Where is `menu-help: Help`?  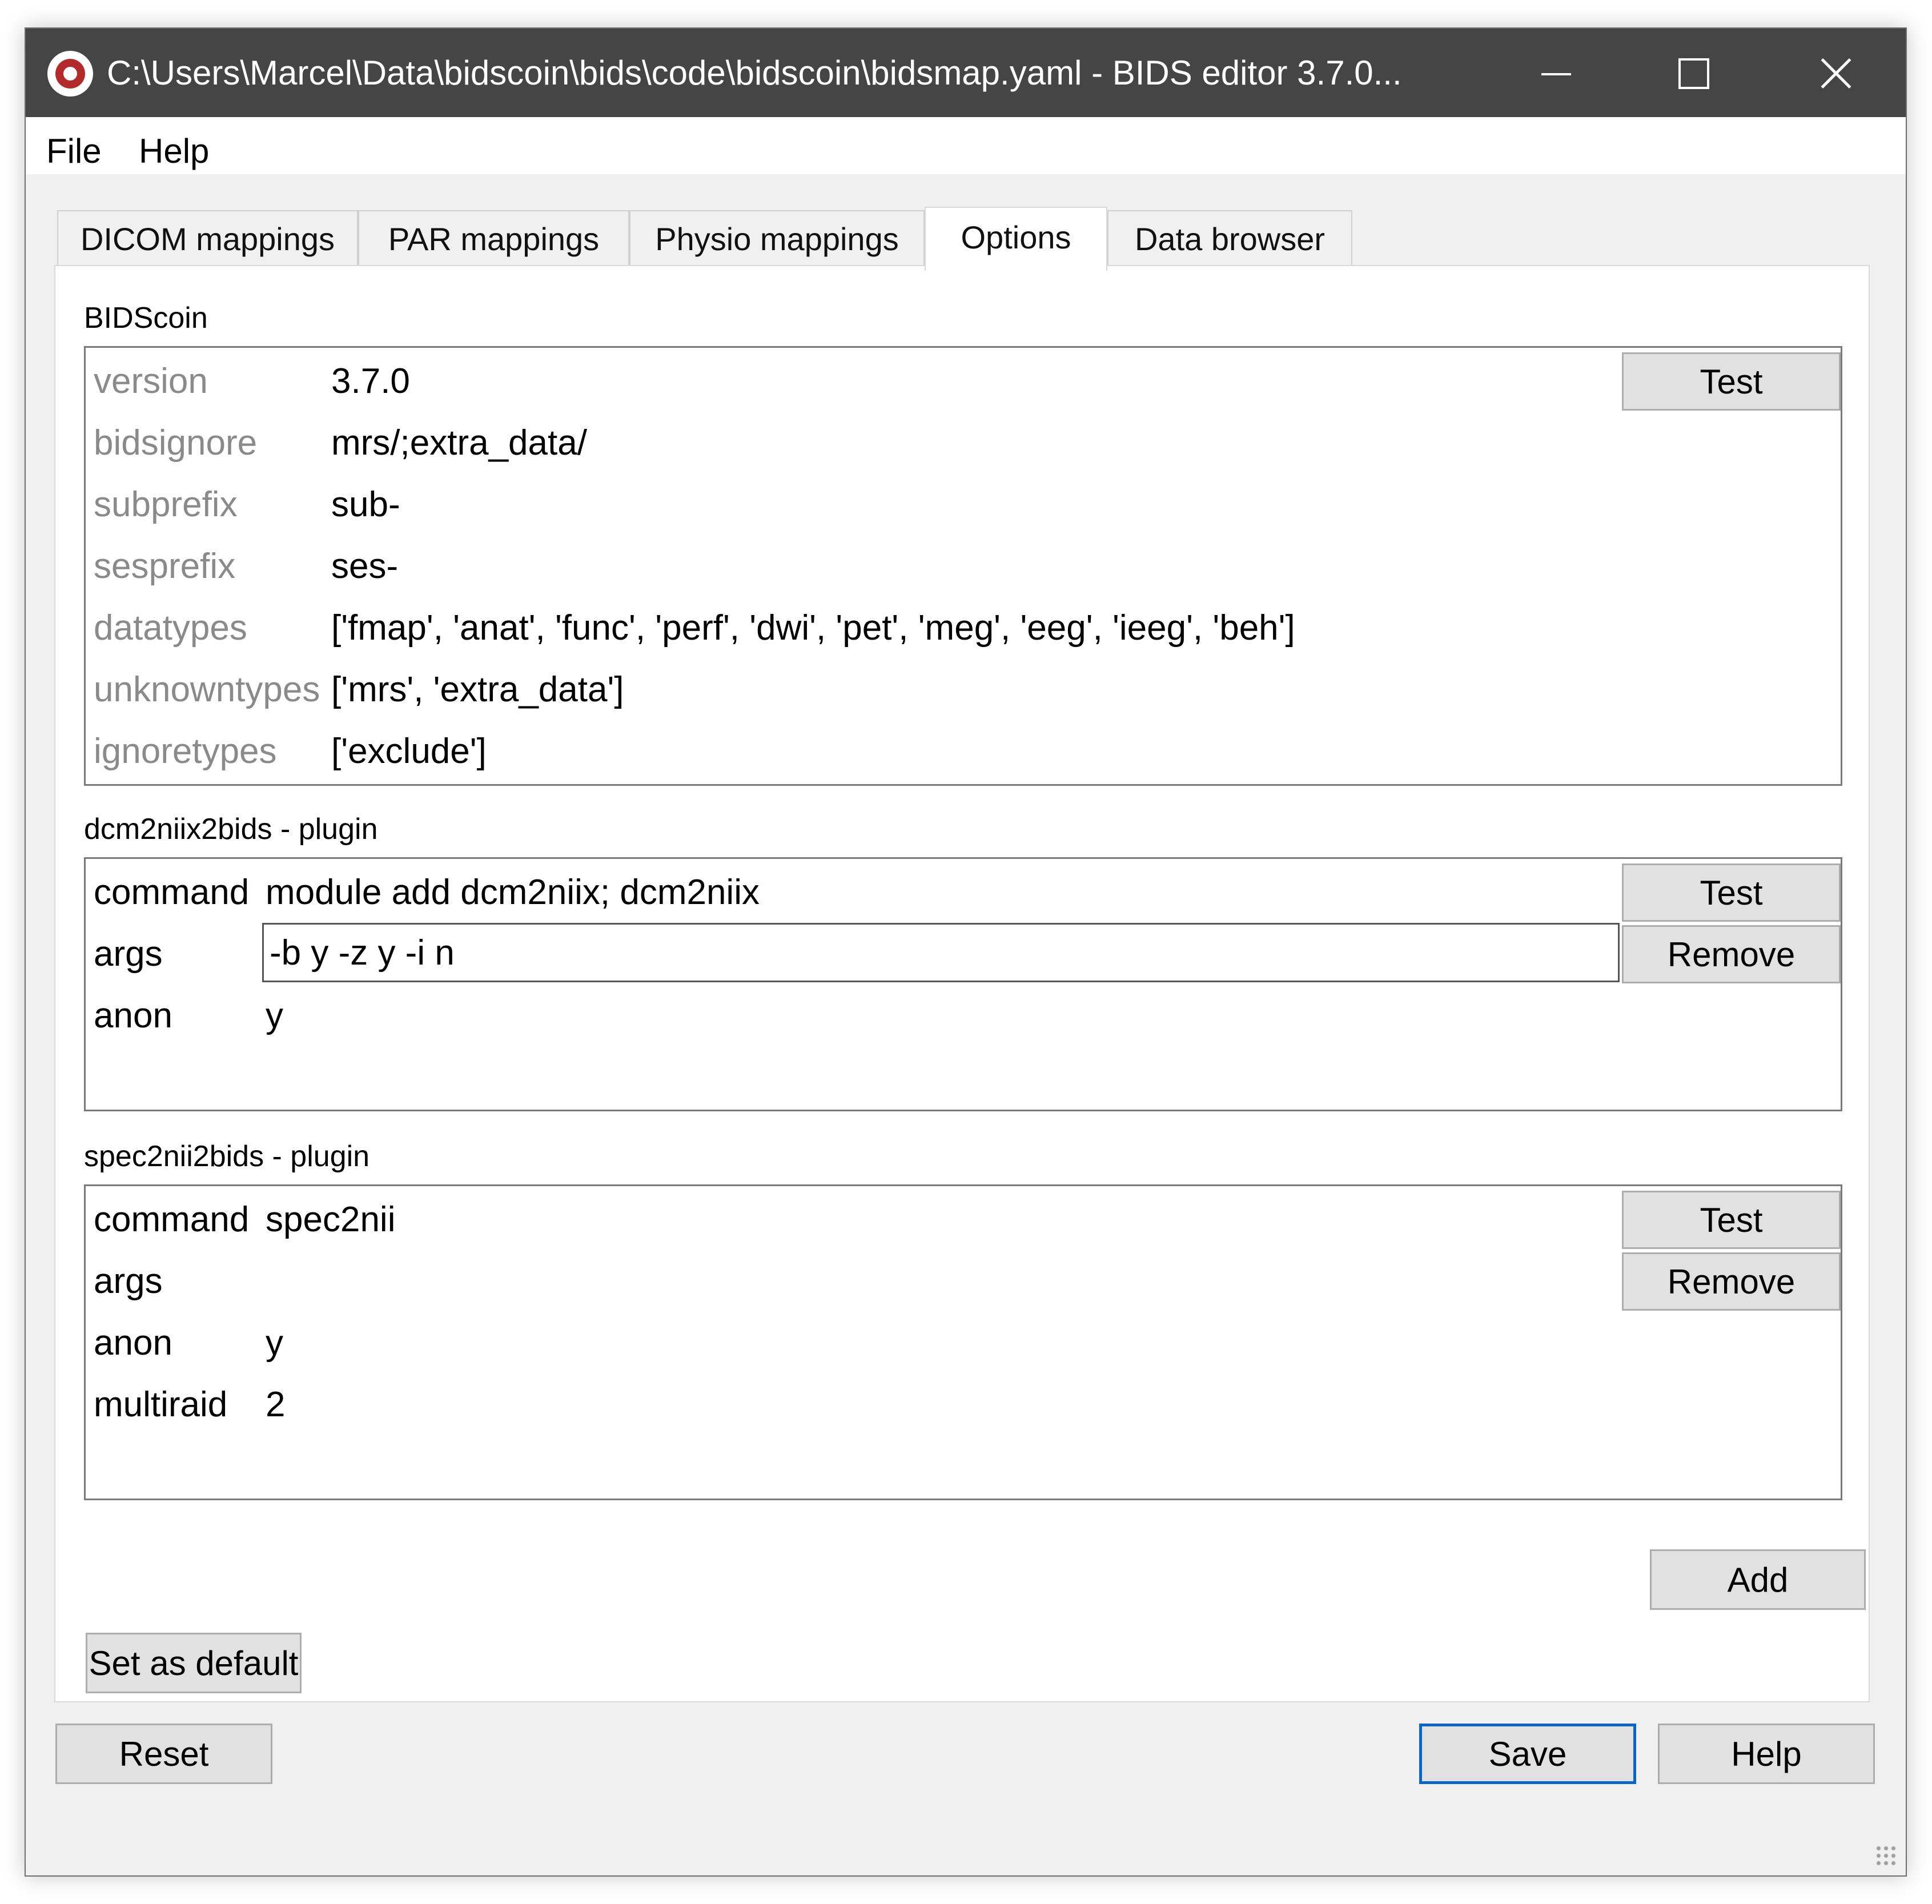
menu-help: Help is located at coordinates (174, 151).